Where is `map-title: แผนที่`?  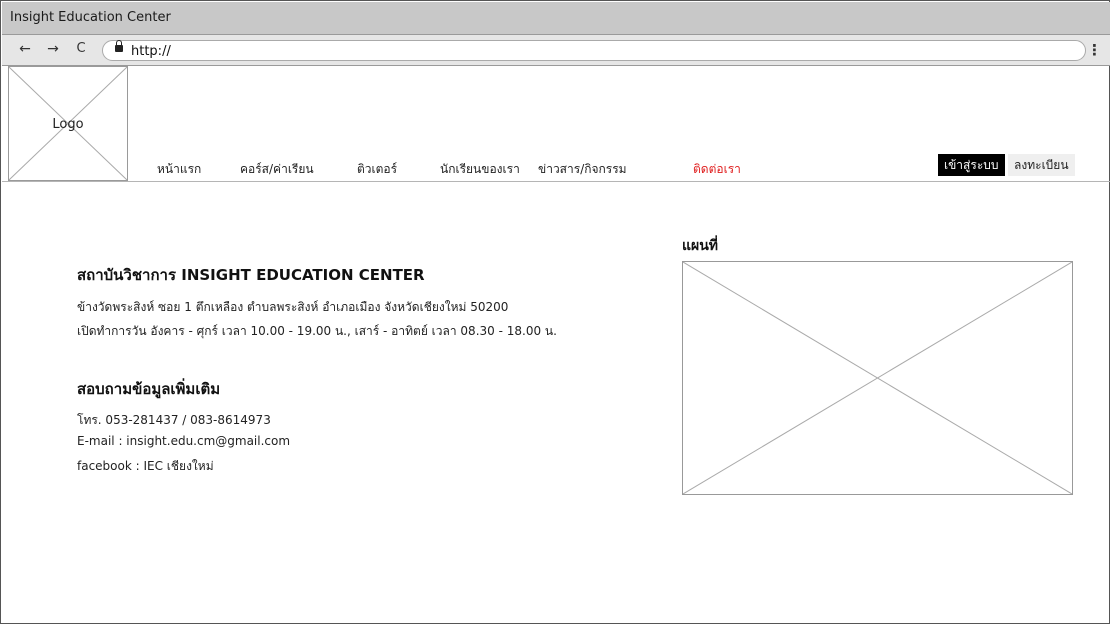
map-title: แผนที่ is located at coordinates (700, 246).